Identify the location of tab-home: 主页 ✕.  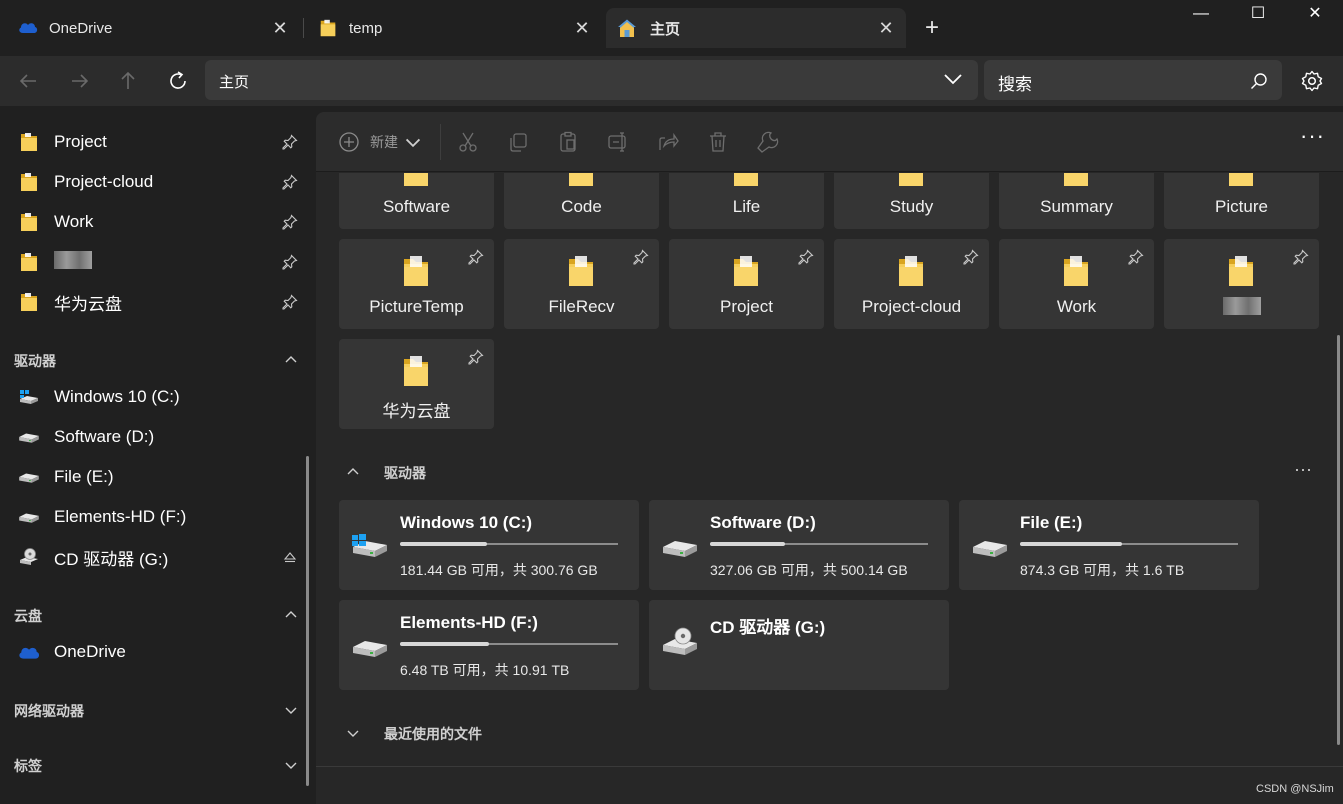
(756, 28).